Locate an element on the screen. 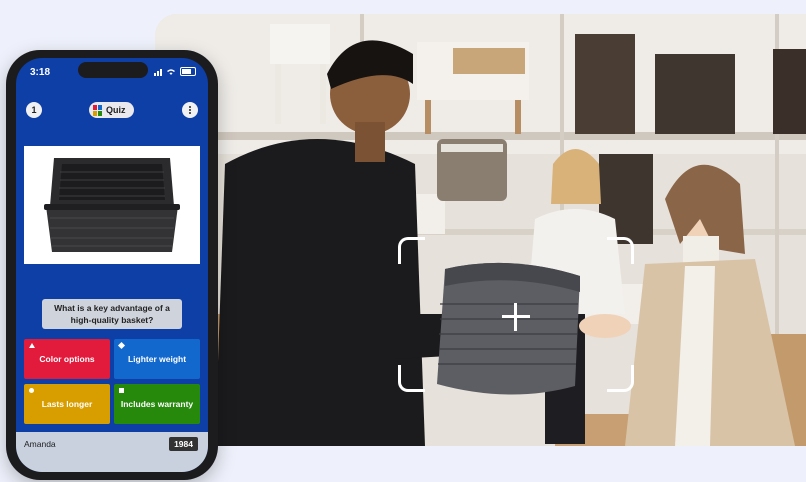 Image resolution: width=806 pixels, height=482 pixels. answer-option-1: Color options is located at coordinates (67, 359).